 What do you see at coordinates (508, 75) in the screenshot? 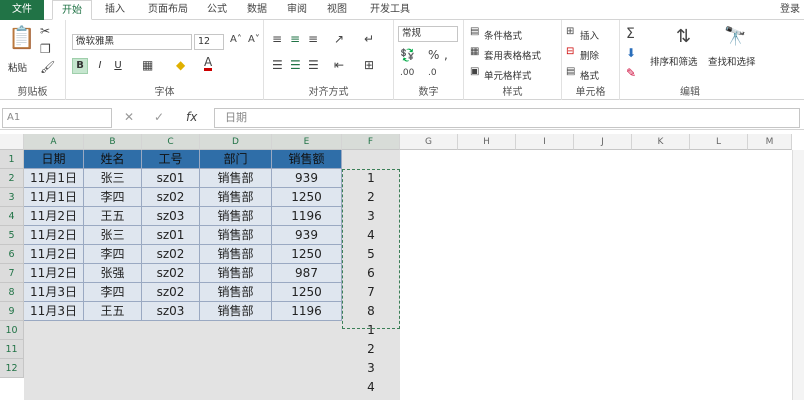
I see `cell-styles-button: 单元格样式` at bounding box center [508, 75].